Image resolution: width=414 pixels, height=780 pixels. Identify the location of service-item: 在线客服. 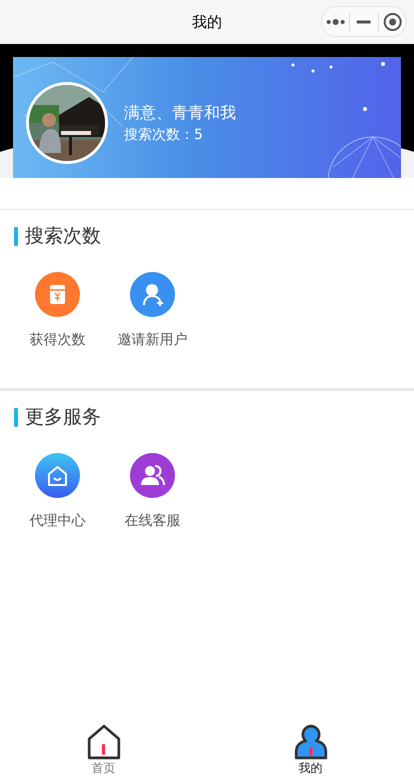
(152, 511).